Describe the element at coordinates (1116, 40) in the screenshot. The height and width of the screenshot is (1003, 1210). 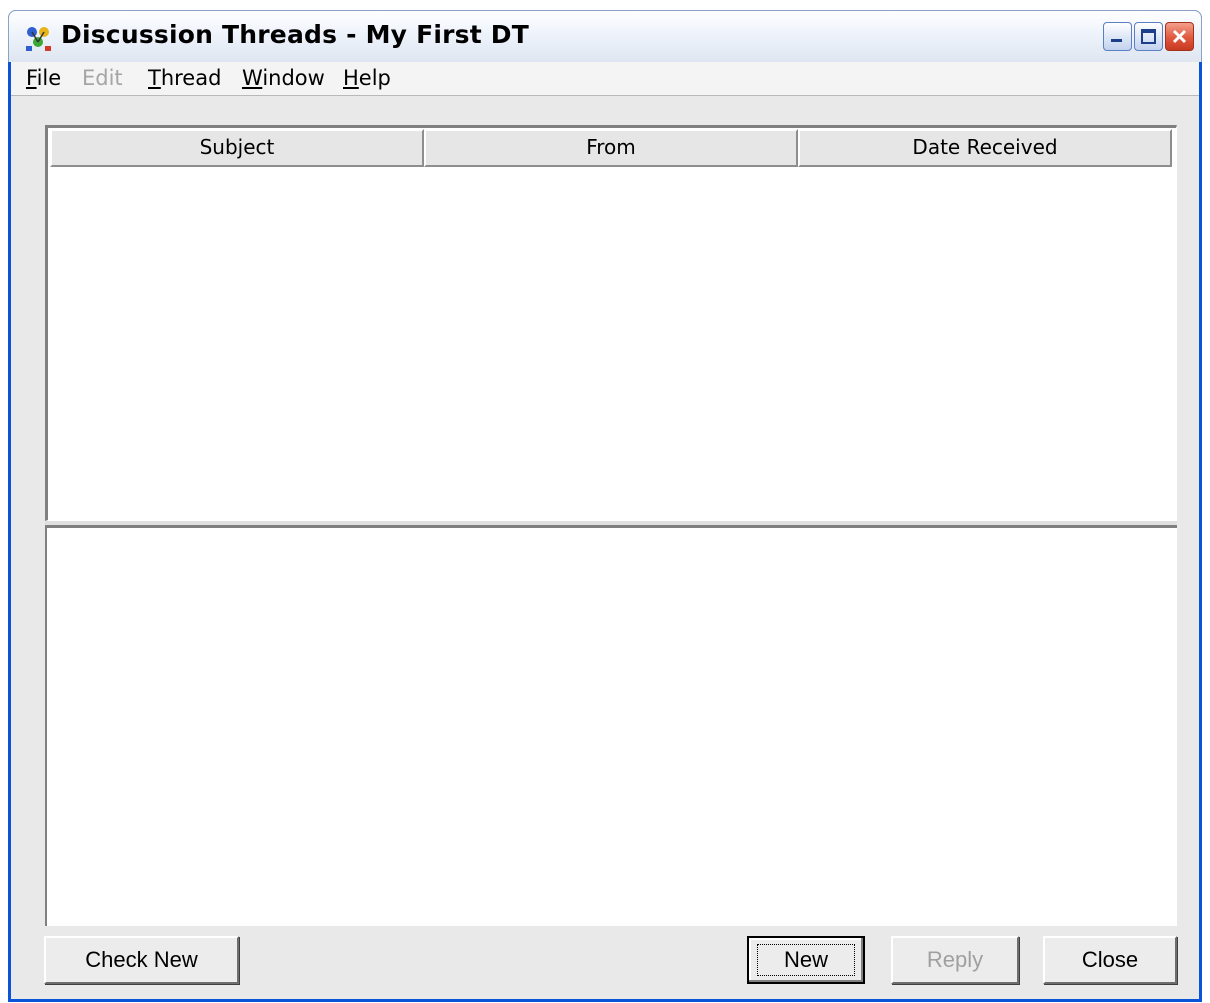
I see `minimize-icon` at that location.